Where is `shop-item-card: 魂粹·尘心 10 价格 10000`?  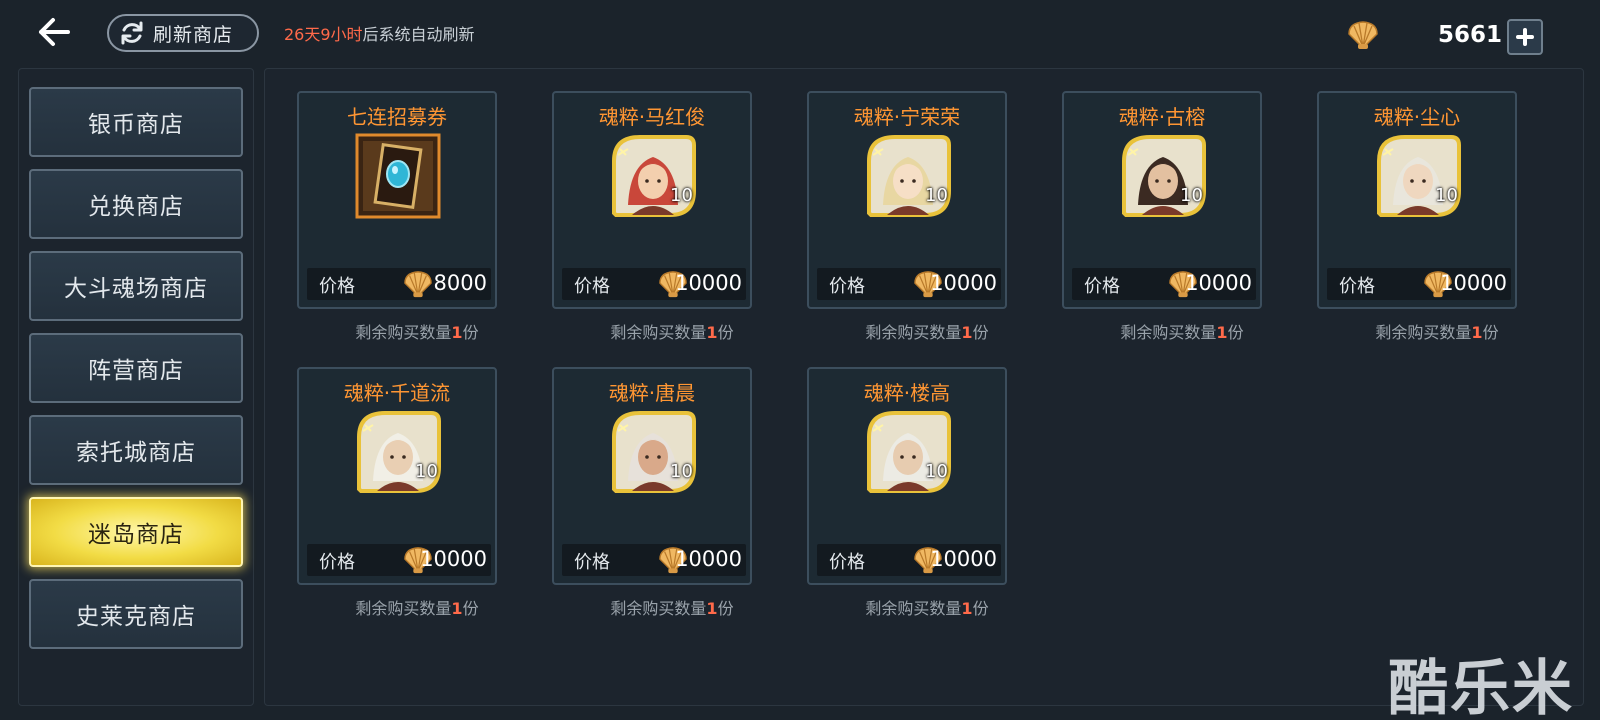 shop-item-card: 魂粹·尘心 10 价格 10000 is located at coordinates (1417, 200).